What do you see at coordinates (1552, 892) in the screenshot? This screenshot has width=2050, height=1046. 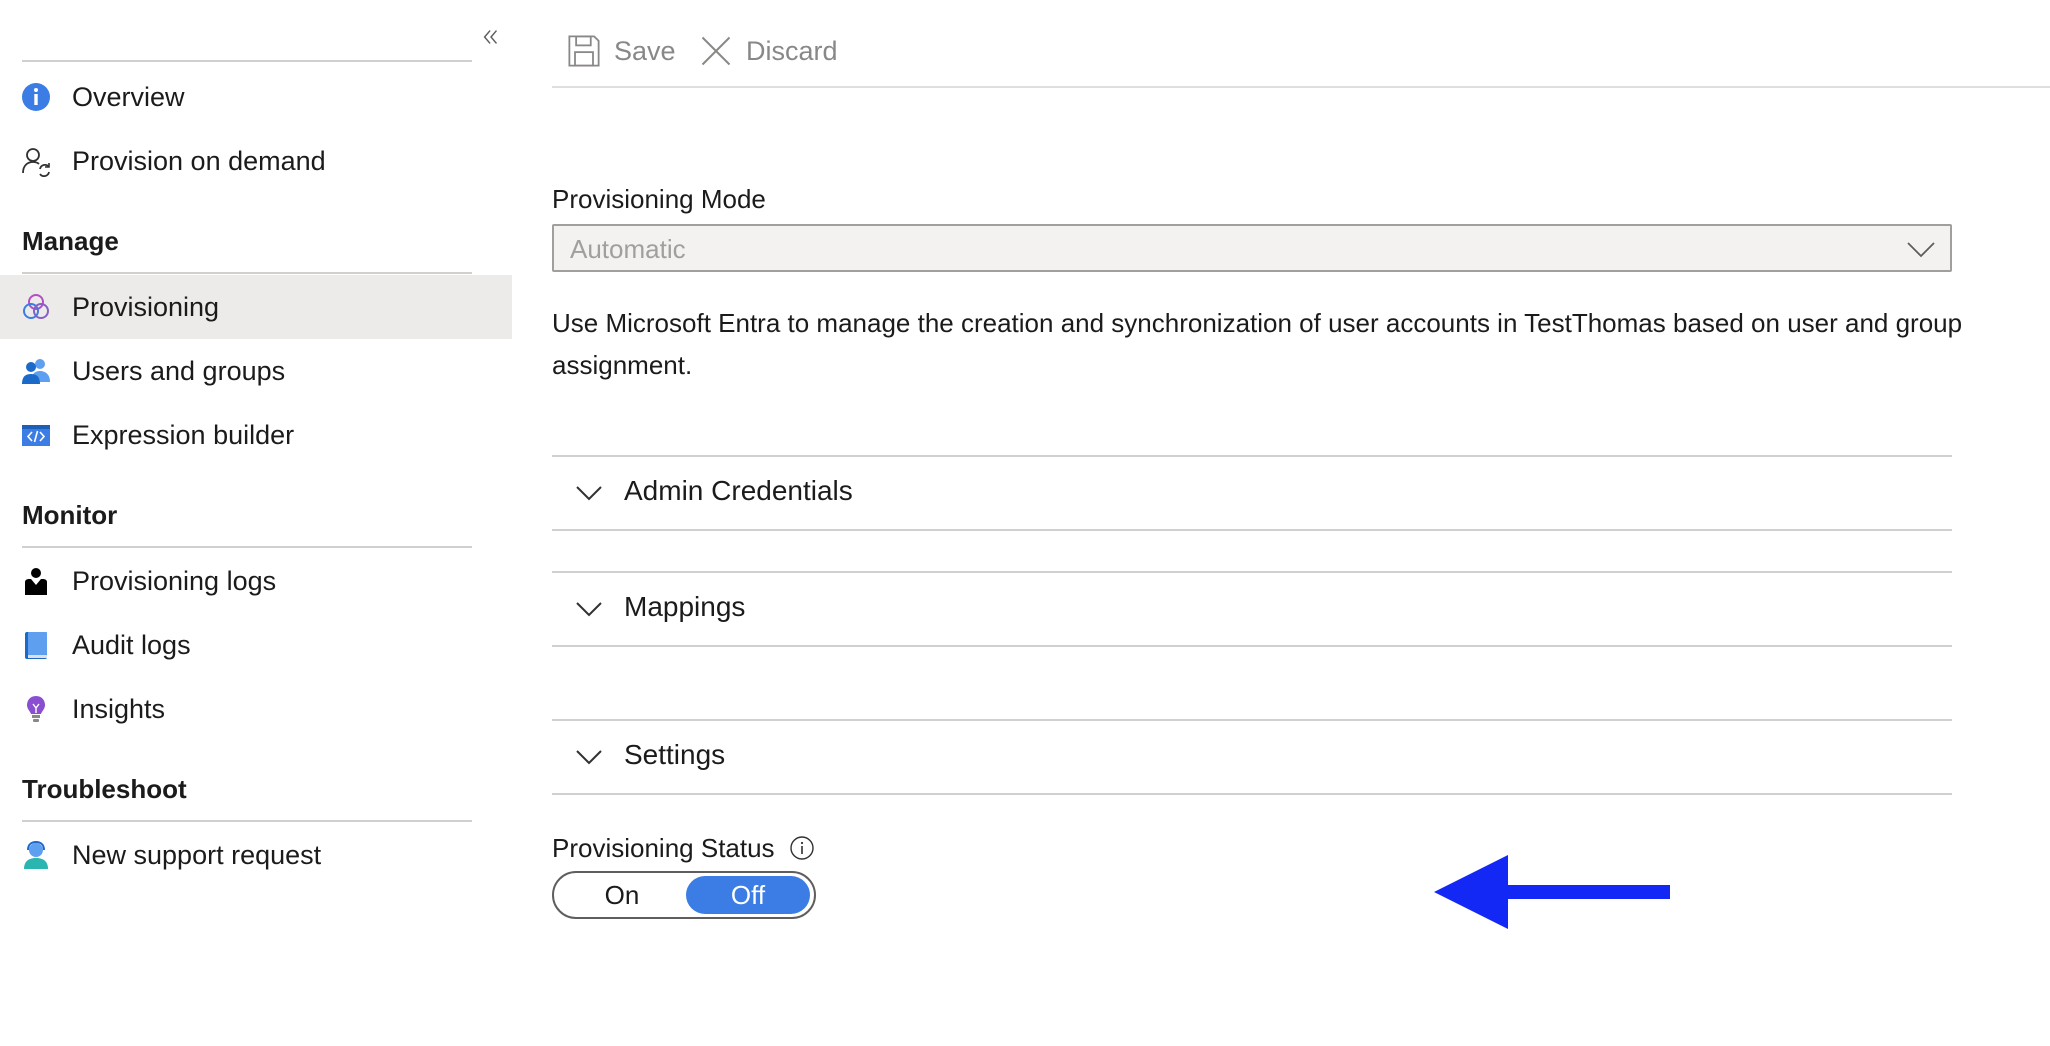 I see `annotation-arrow-icon` at bounding box center [1552, 892].